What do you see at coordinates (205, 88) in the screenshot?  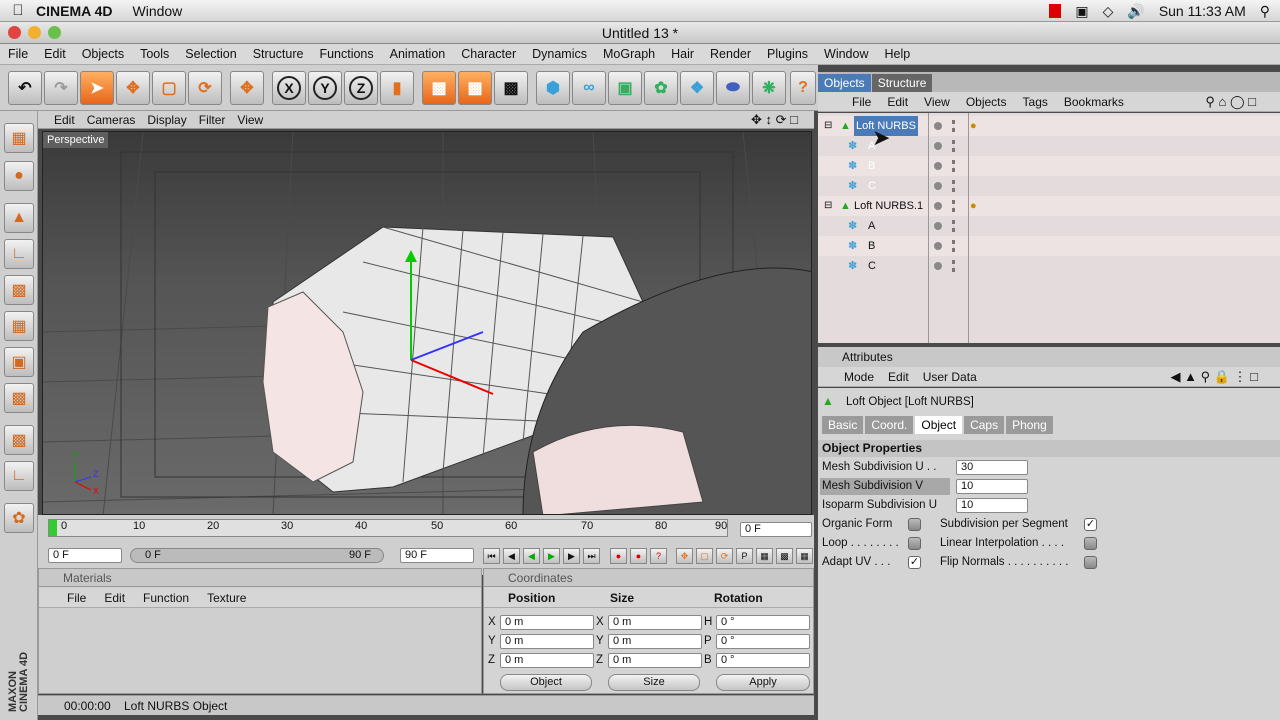 I see `rotate-icon: ⟳` at bounding box center [205, 88].